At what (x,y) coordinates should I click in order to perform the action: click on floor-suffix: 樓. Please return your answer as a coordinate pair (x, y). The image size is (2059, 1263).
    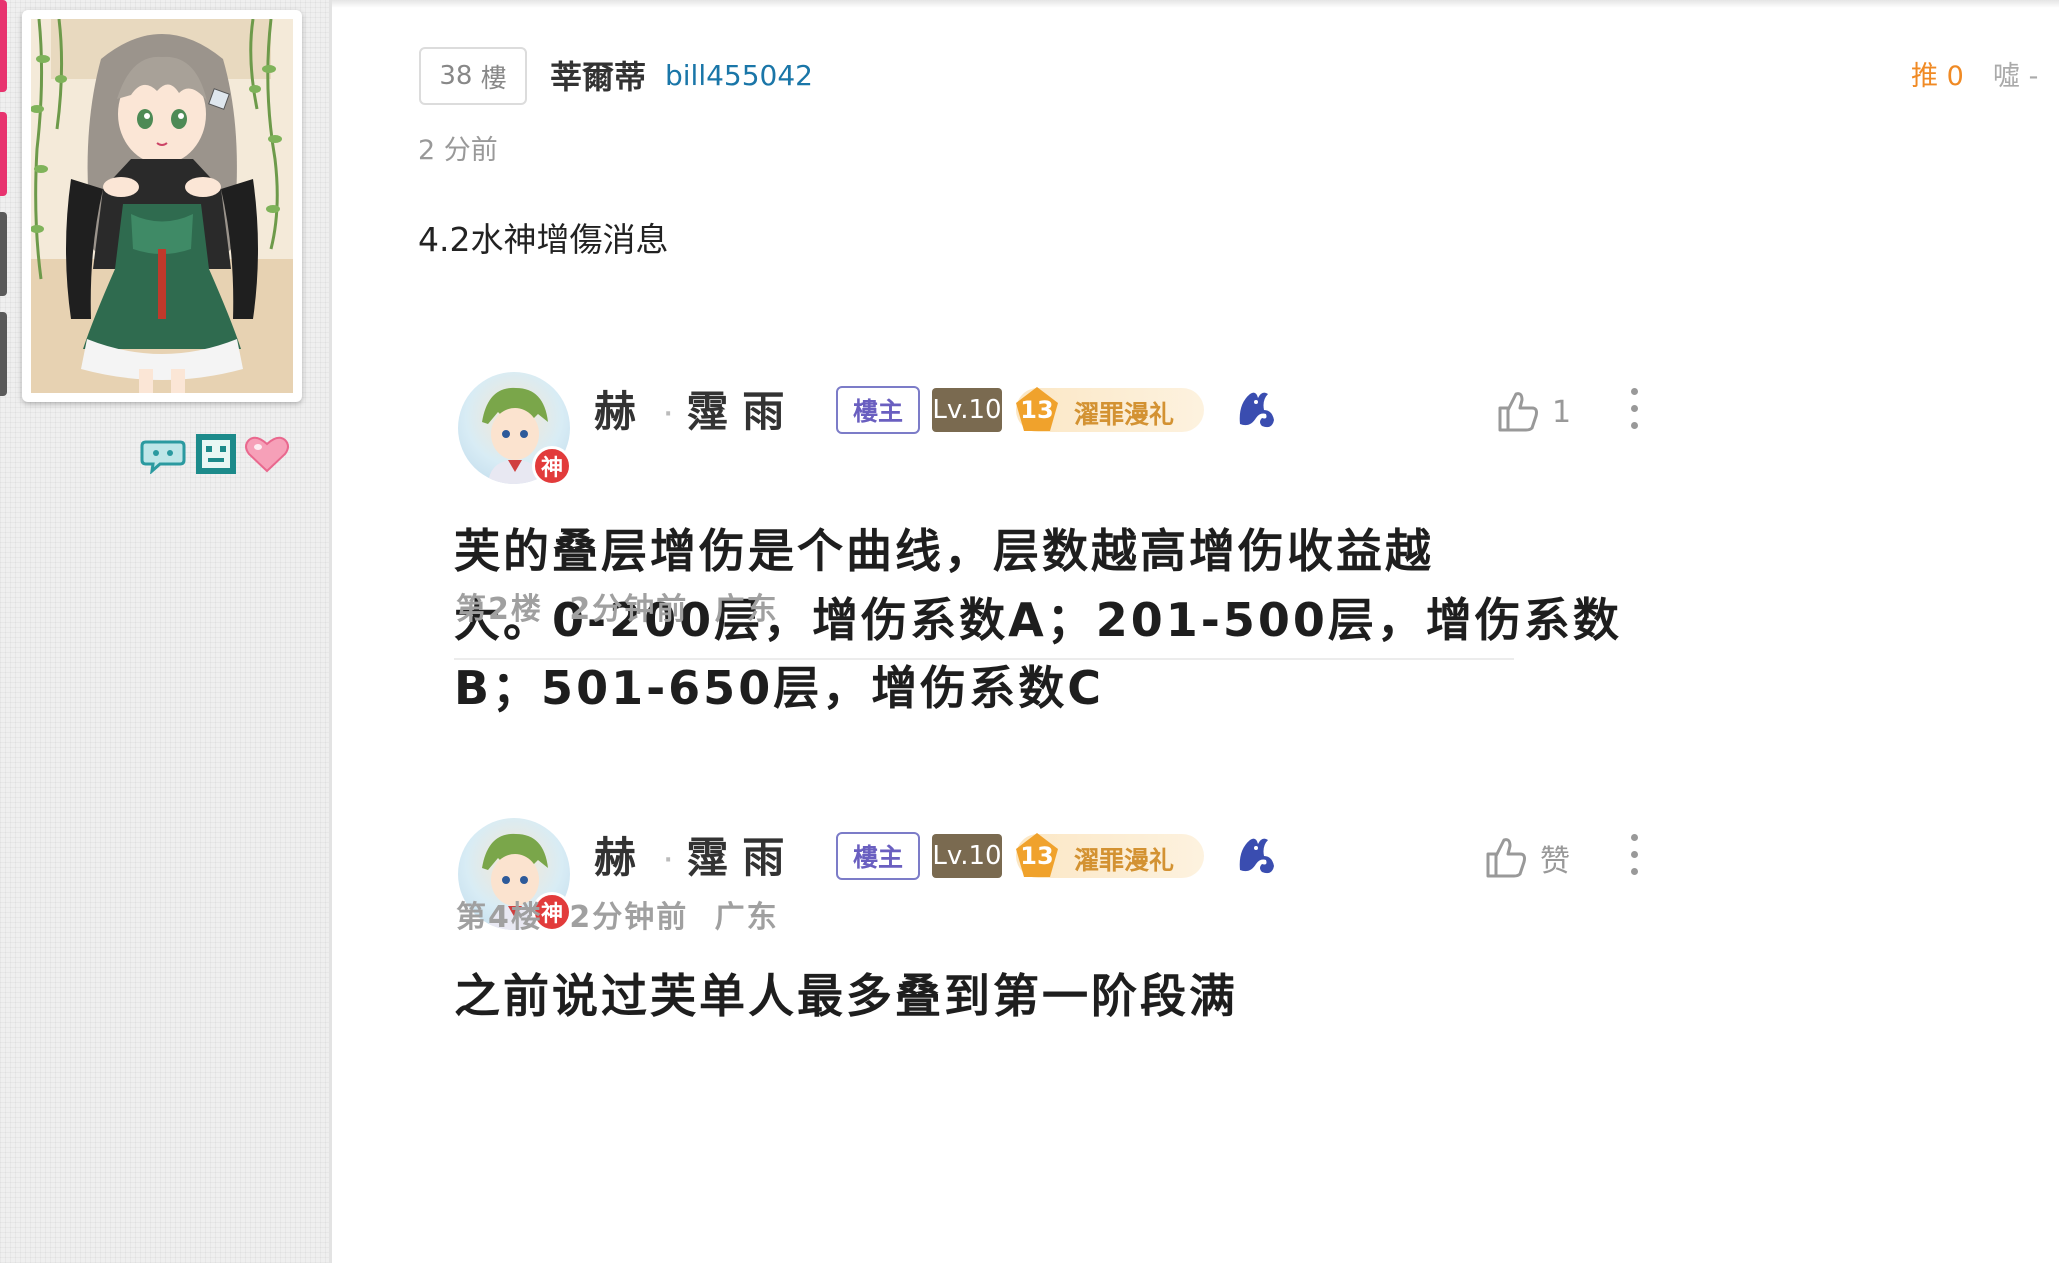
    Looking at the image, I should click on (493, 78).